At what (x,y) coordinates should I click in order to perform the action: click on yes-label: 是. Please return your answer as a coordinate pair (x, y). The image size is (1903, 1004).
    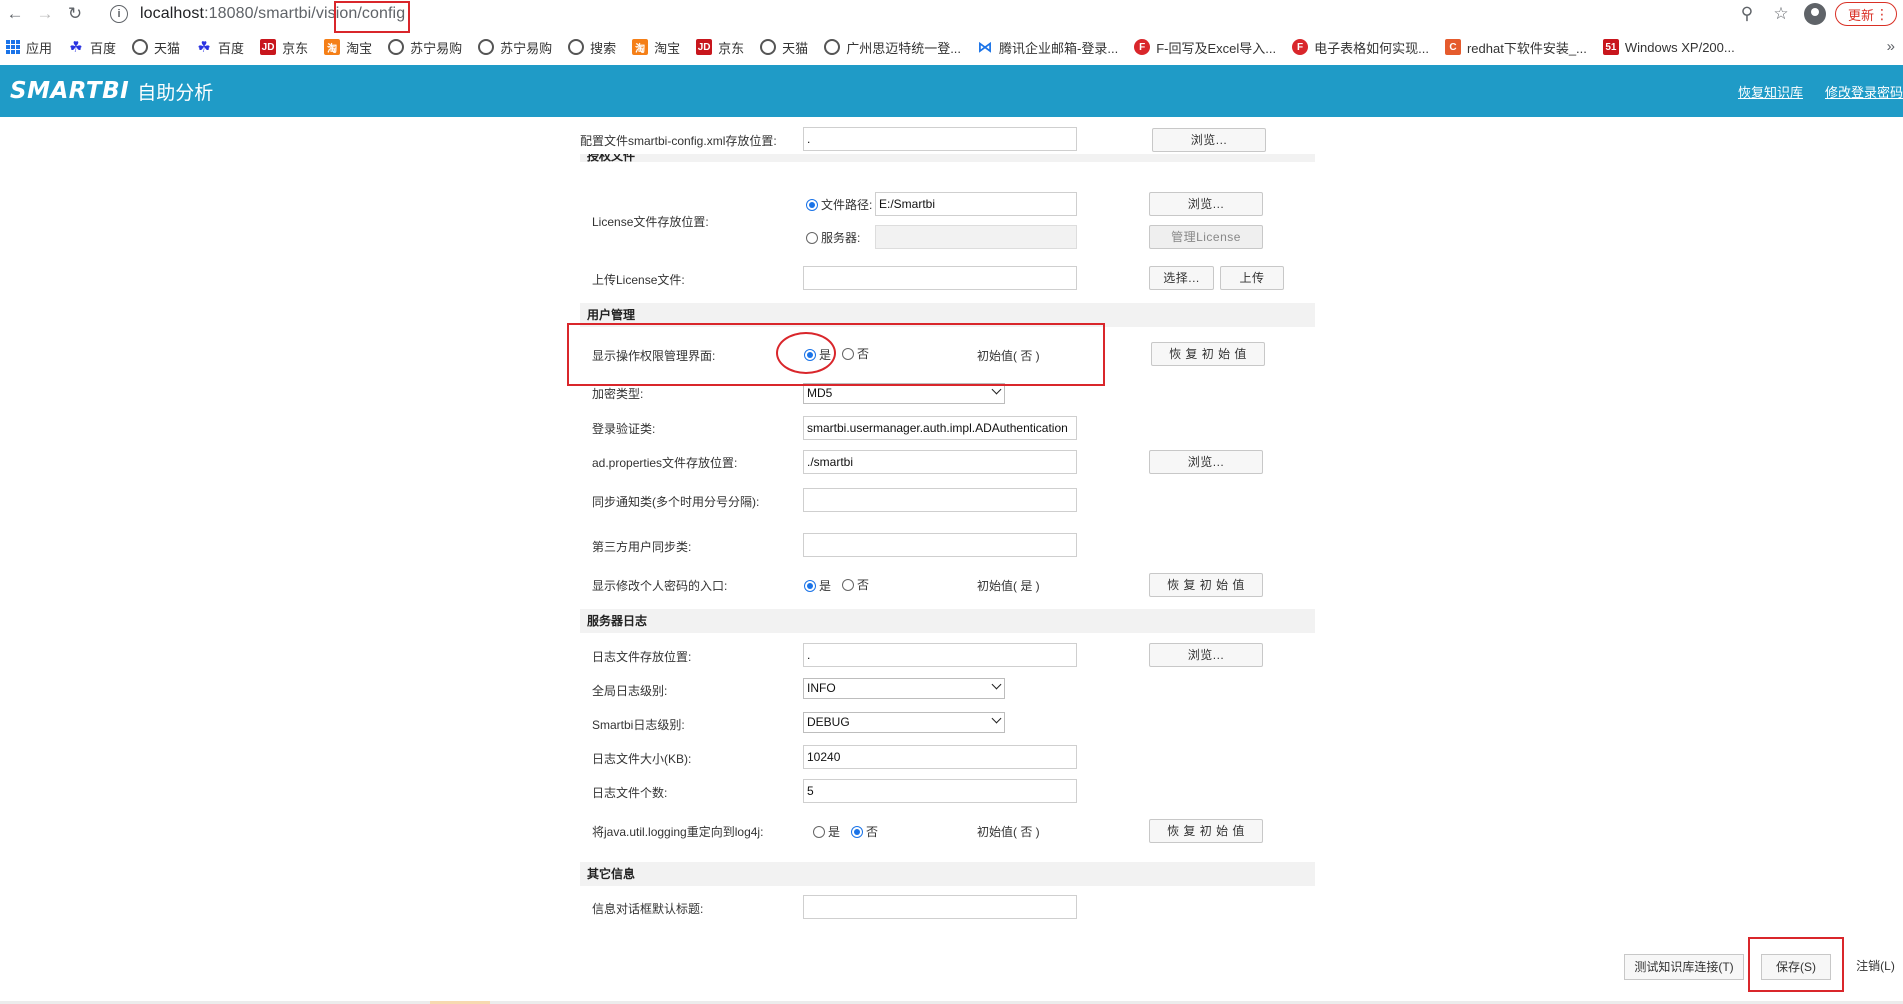
    Looking at the image, I should click on (834, 832).